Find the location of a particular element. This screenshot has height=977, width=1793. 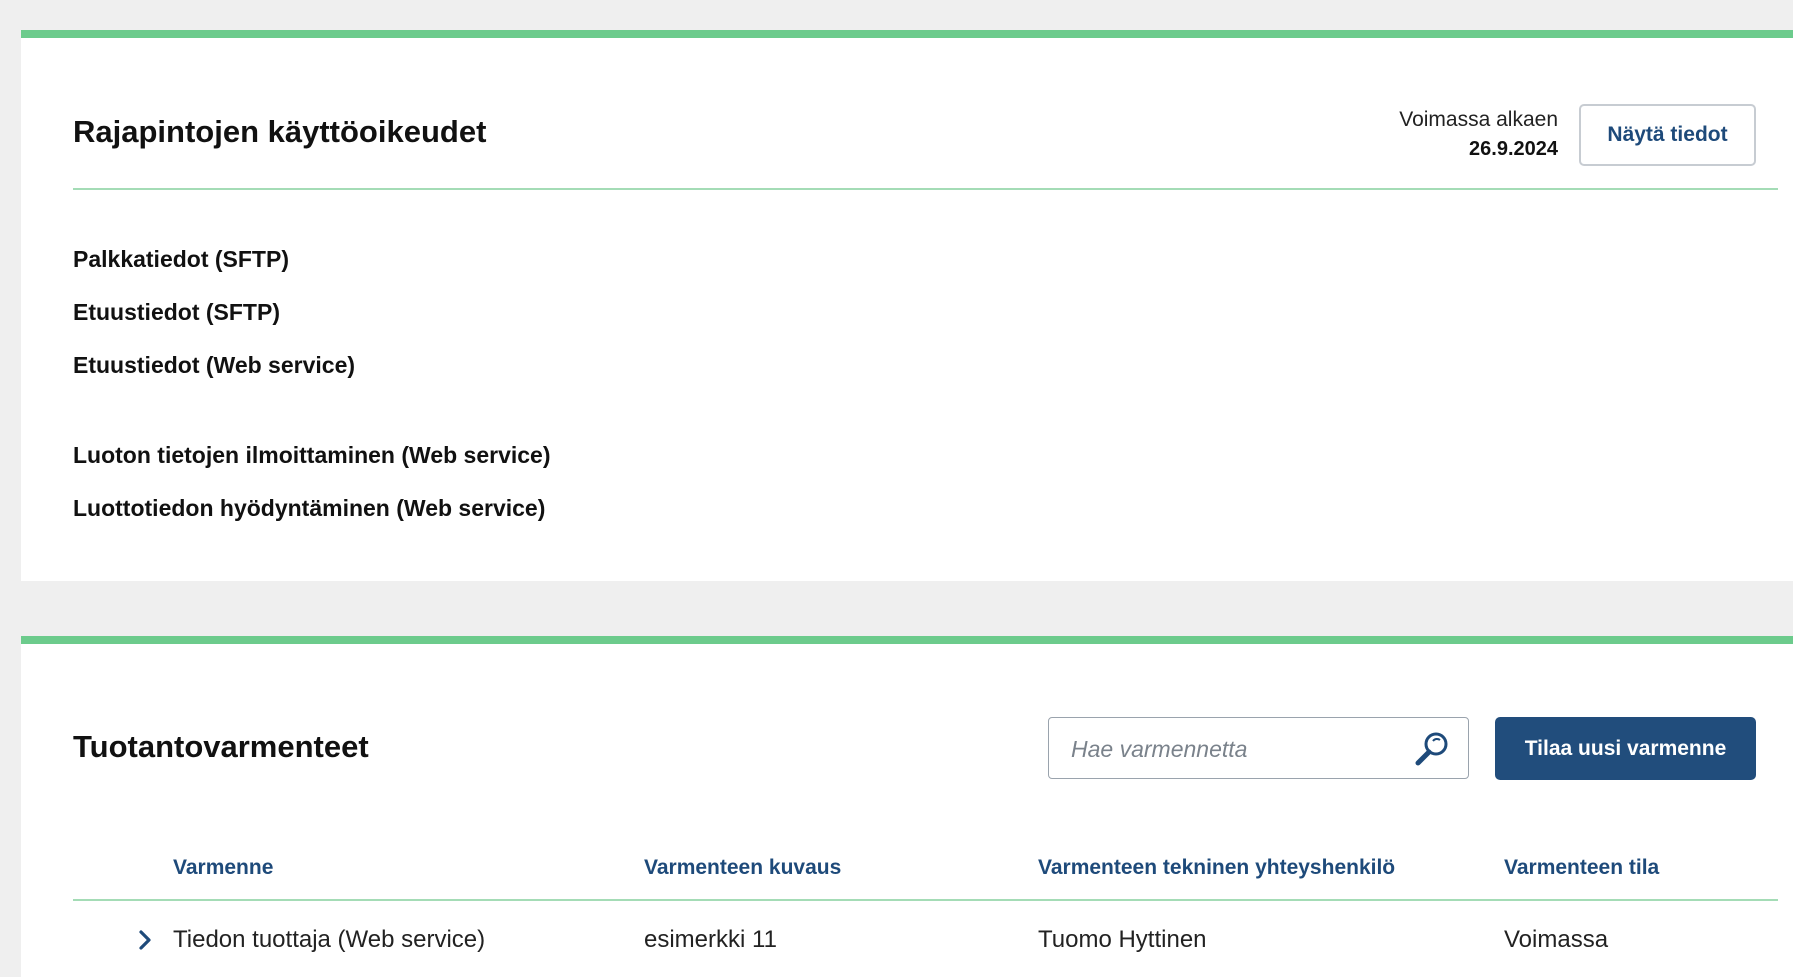

certificate-description: esimerkki 11 is located at coordinates (710, 939).